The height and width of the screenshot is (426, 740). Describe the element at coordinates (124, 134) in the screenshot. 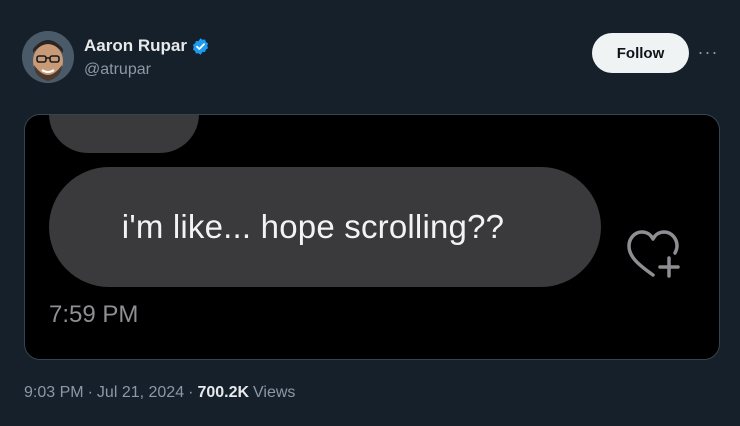

I see `previous-message-bubble` at that location.